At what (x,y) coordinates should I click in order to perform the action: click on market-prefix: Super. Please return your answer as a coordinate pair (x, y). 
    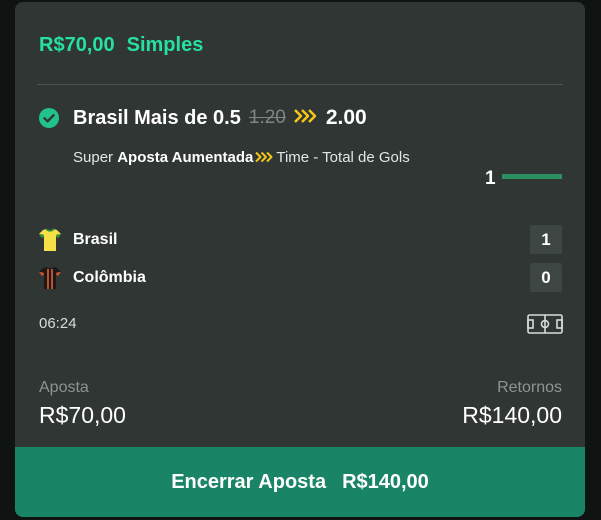
    Looking at the image, I should click on (93, 157).